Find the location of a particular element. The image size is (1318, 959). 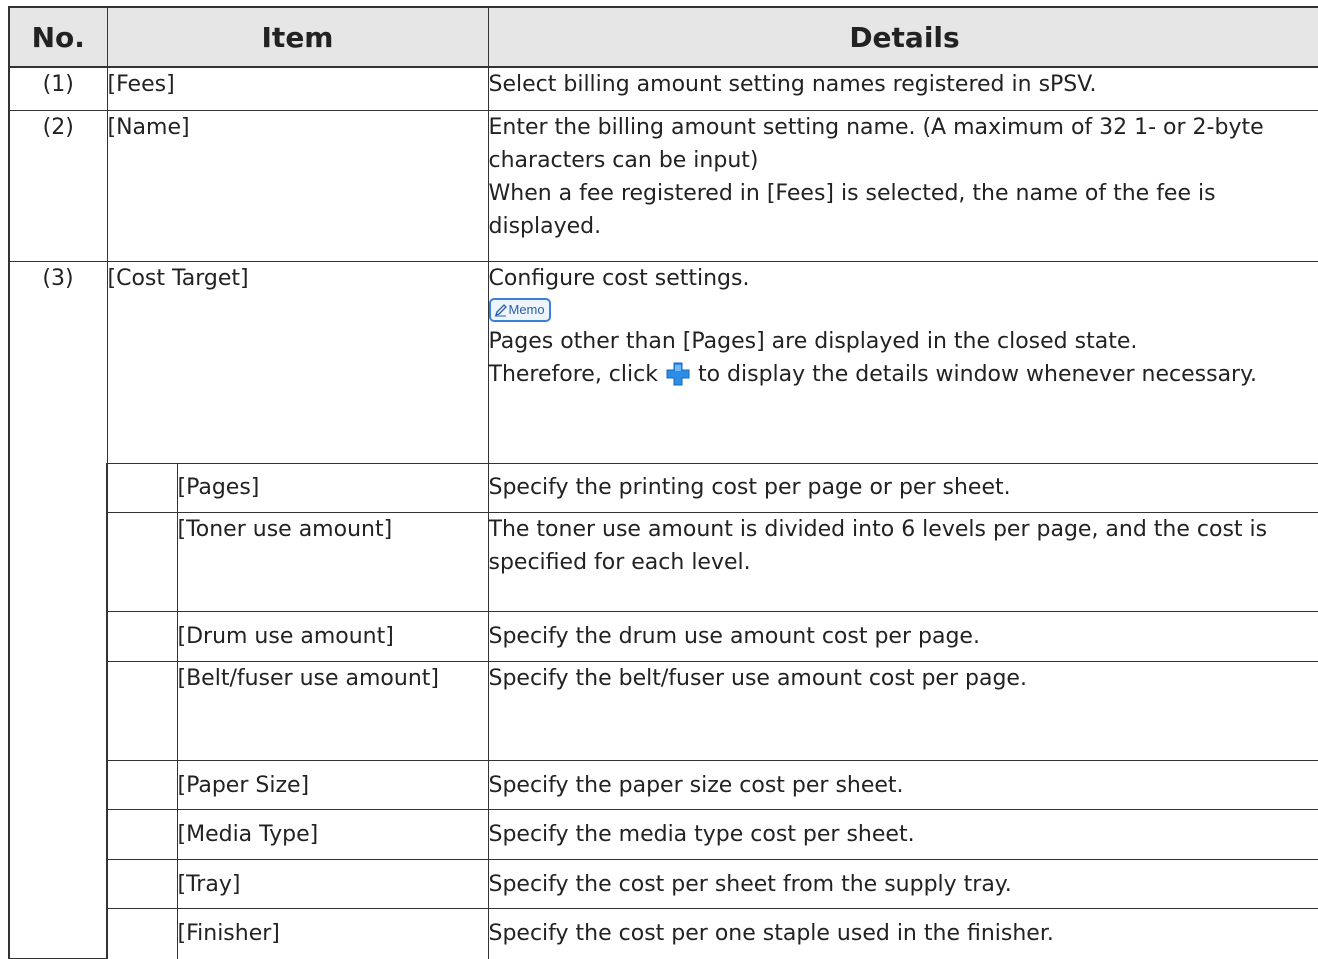

subrow-details: Specify the paper size cost per sheet. is located at coordinates (903, 785).